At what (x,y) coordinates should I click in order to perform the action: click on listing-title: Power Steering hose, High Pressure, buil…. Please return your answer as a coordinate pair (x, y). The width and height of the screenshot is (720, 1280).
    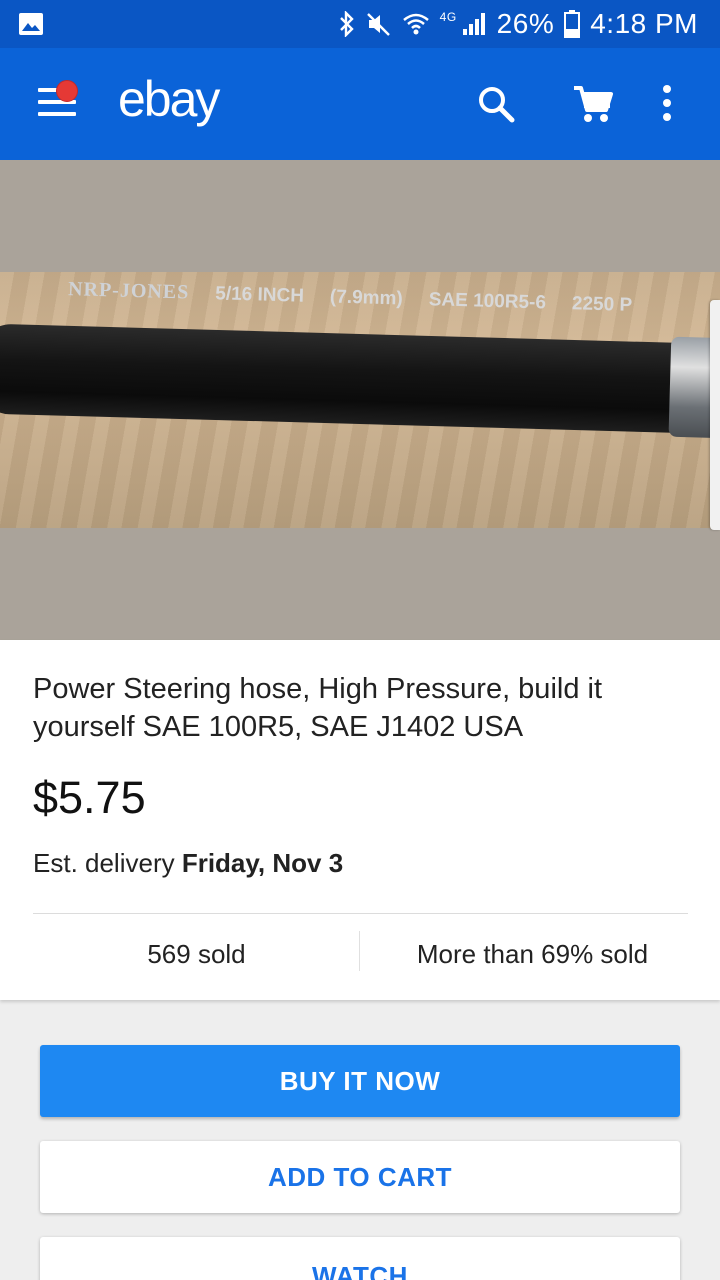
    Looking at the image, I should click on (318, 708).